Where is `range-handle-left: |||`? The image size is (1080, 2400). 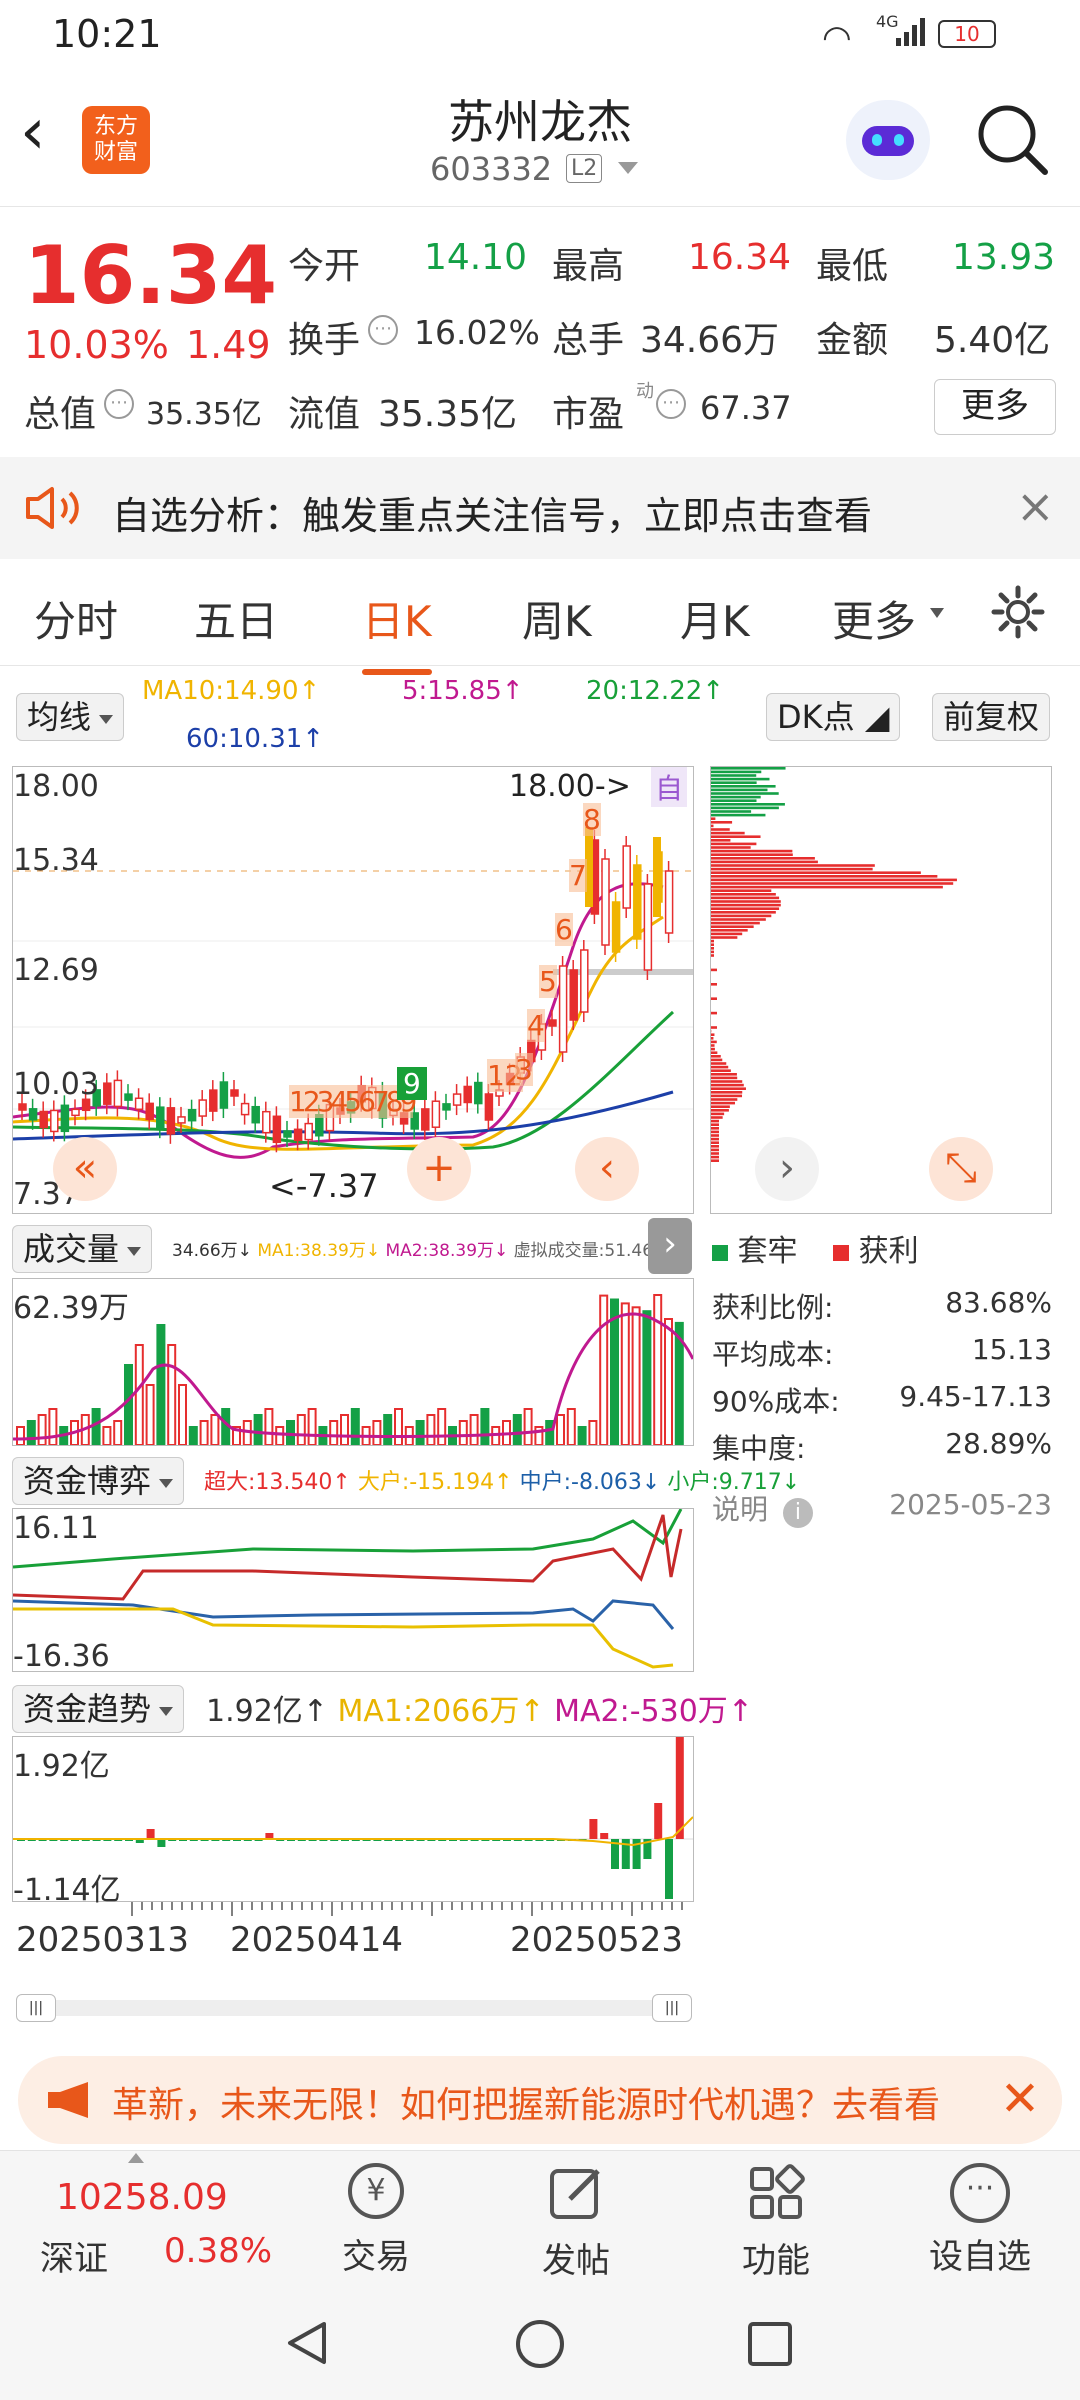 range-handle-left: ||| is located at coordinates (36, 2008).